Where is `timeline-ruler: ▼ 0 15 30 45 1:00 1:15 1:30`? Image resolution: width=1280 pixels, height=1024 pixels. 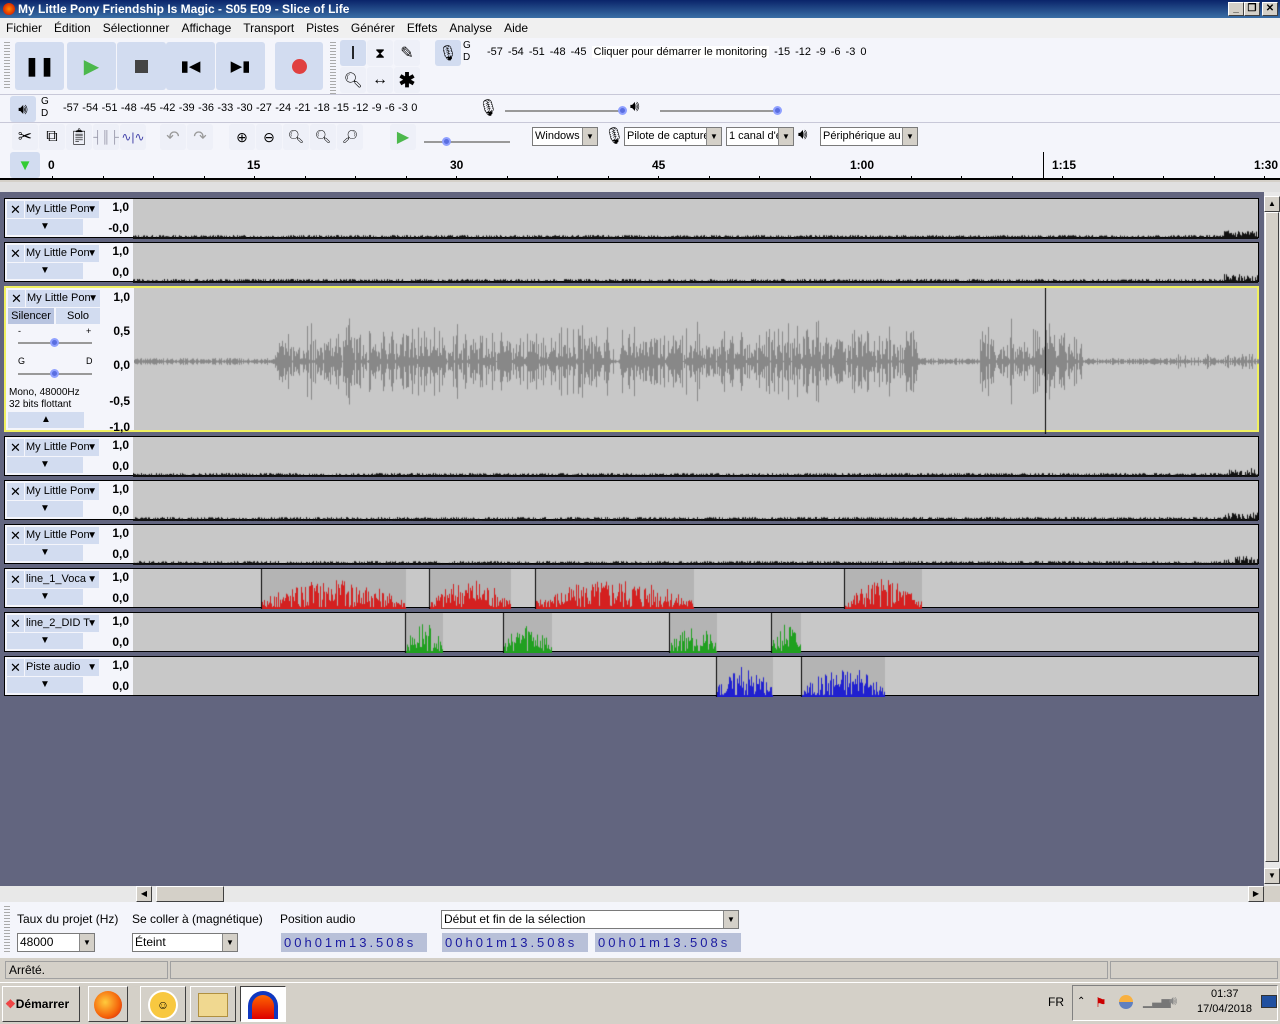 timeline-ruler: ▼ 0 15 30 45 1:00 1:15 1:30 is located at coordinates (640, 165).